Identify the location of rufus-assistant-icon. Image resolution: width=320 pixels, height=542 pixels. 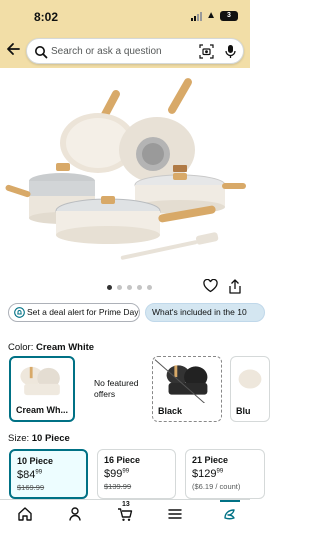
(230, 514).